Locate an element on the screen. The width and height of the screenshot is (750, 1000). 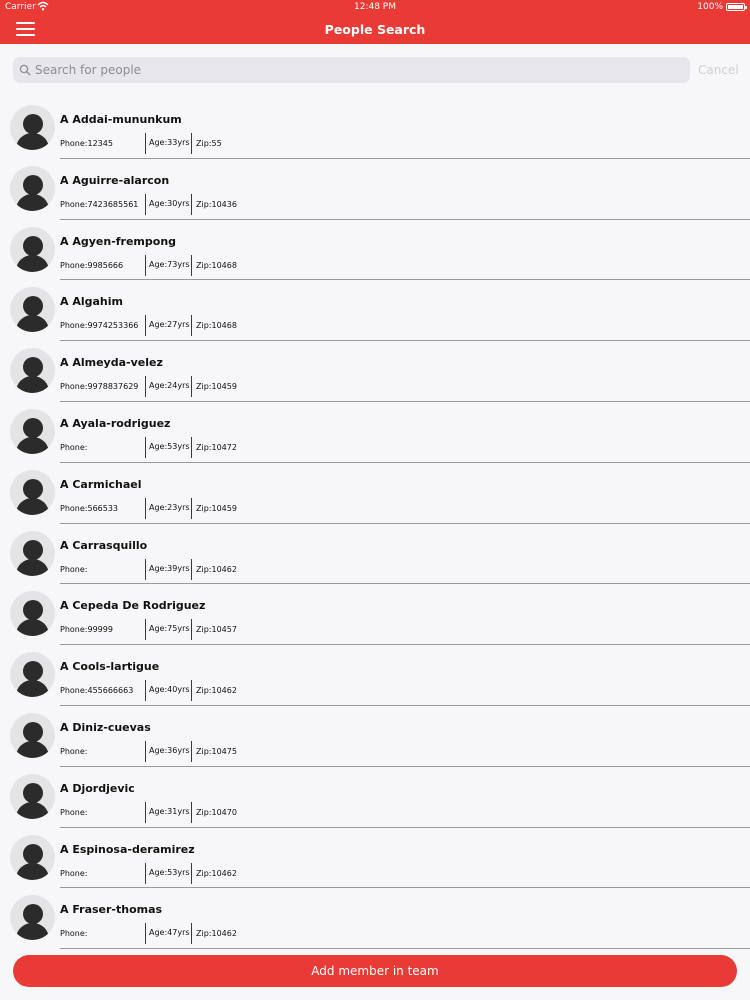
person-name: A Carrasquillo is located at coordinates (104, 545).